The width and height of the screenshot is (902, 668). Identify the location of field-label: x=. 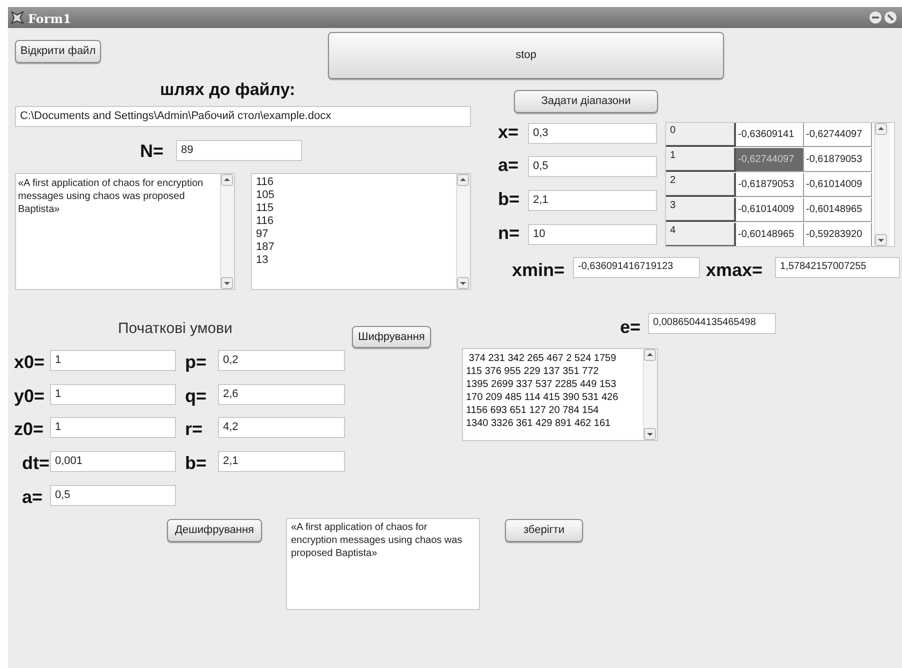
(508, 132).